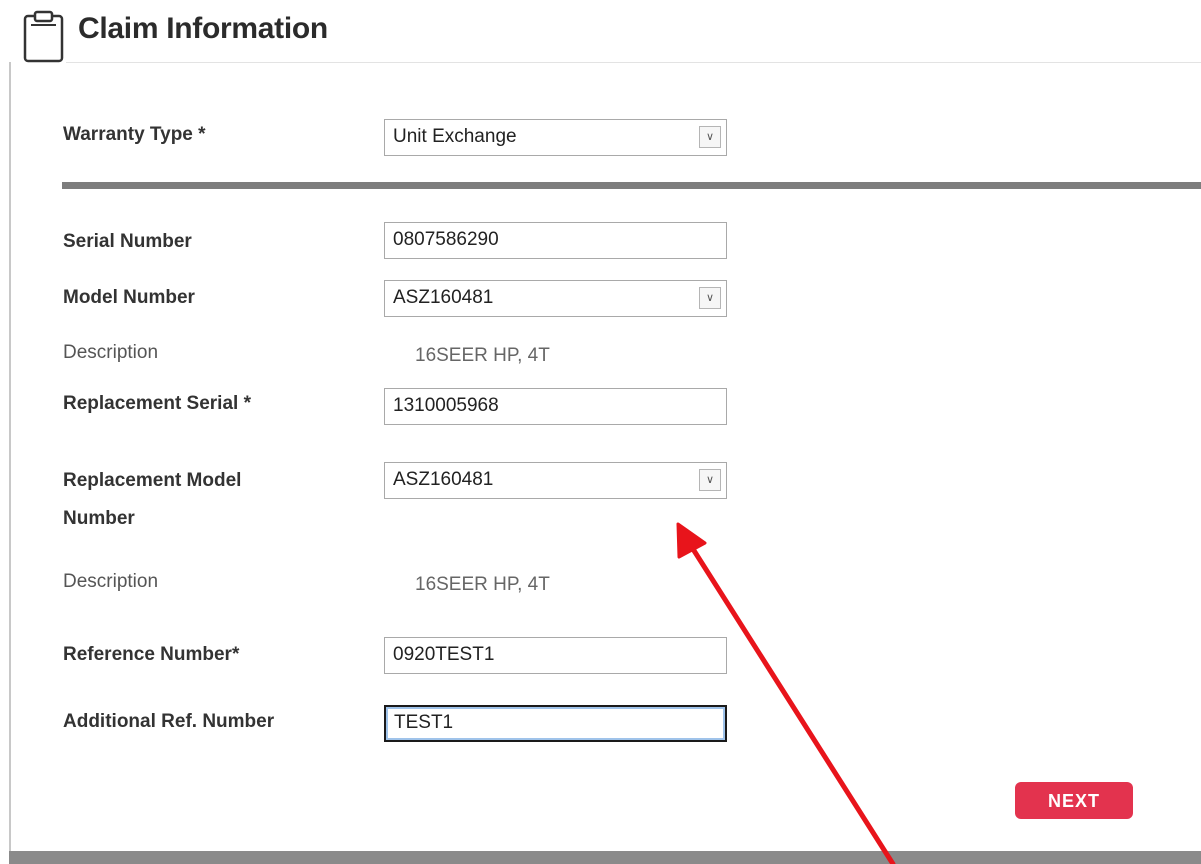 The image size is (1201, 864). What do you see at coordinates (555, 240) in the screenshot?
I see `serial-number-field: 0807586290` at bounding box center [555, 240].